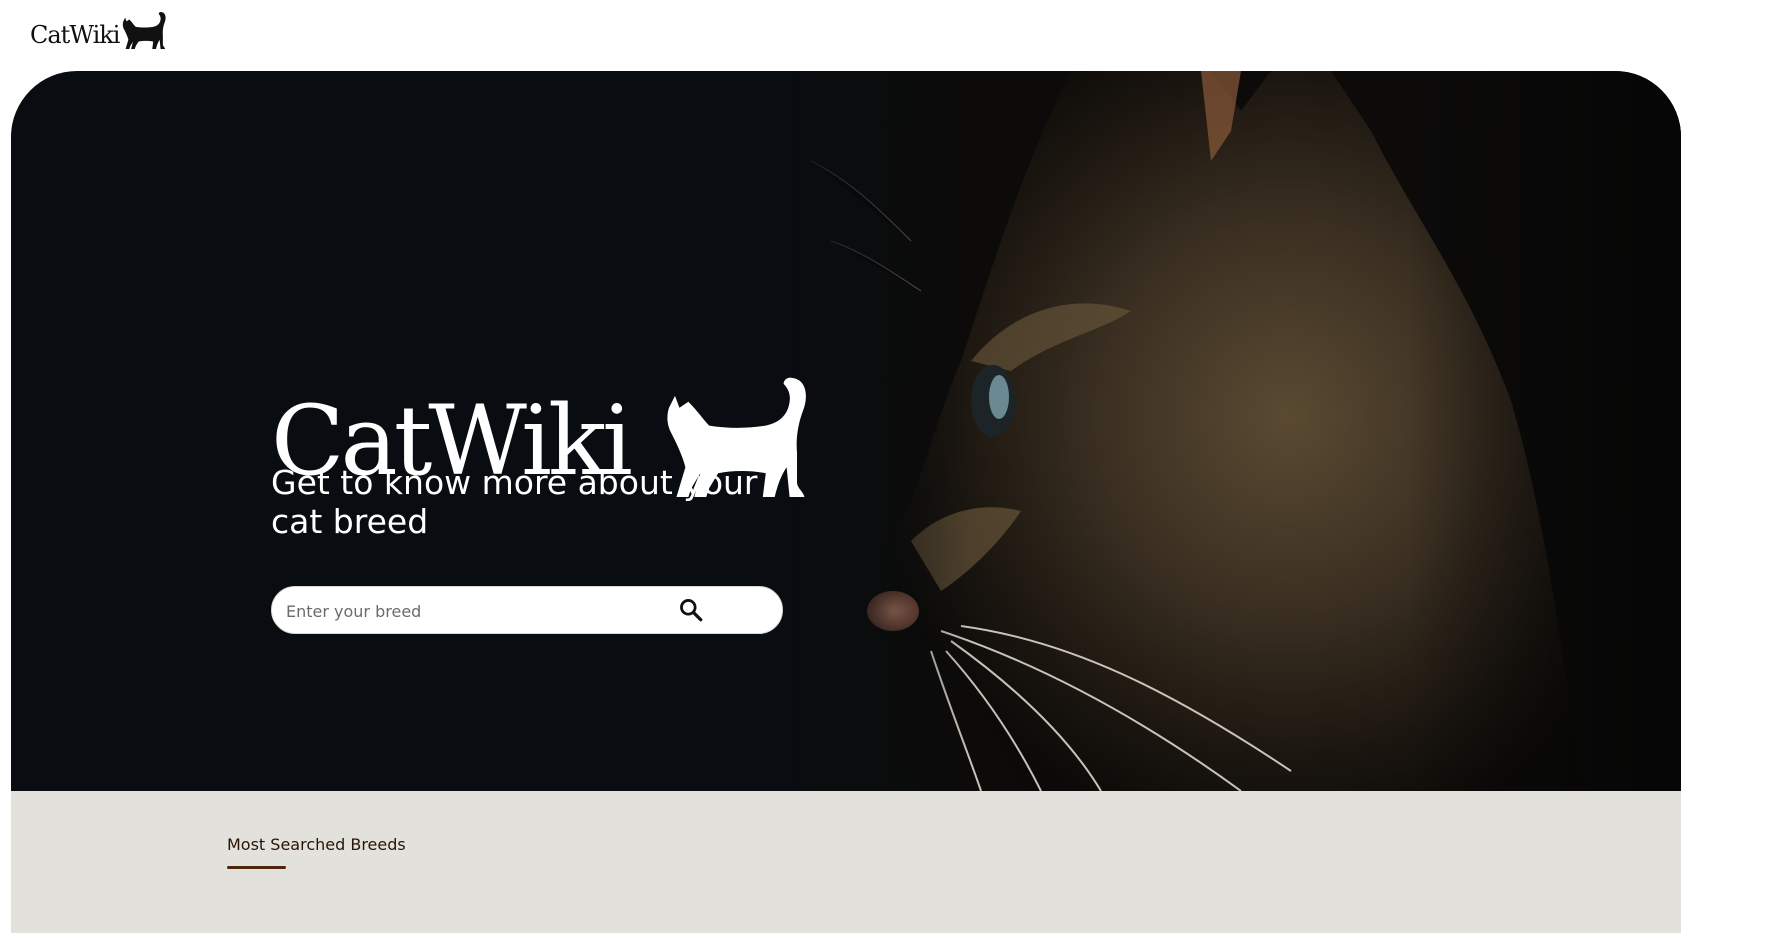 This screenshot has height=933, width=1779. Describe the element at coordinates (256, 867) in the screenshot. I see `section-underline` at that location.